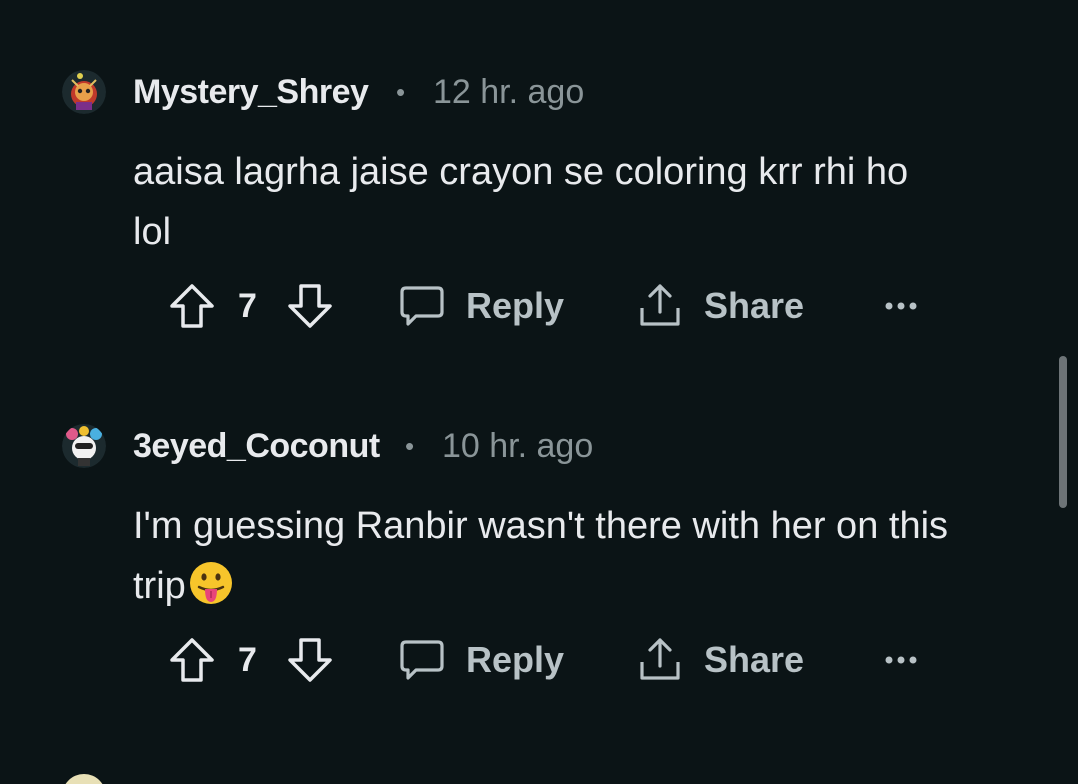 This screenshot has height=784, width=1078. Describe the element at coordinates (518, 446) in the screenshot. I see `timestamp: 10 hr. ago` at that location.